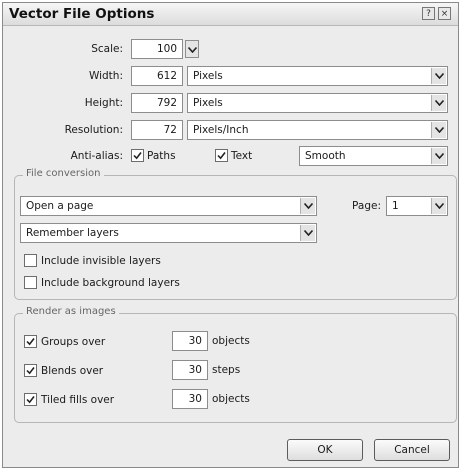  Describe the element at coordinates (226, 370) in the screenshot. I see `blends-over-unit: steps` at that location.